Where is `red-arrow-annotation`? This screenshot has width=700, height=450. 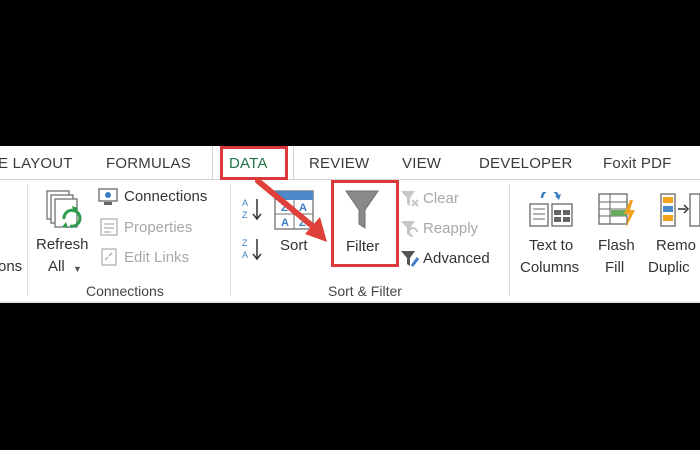 red-arrow-annotation is located at coordinates (291, 210).